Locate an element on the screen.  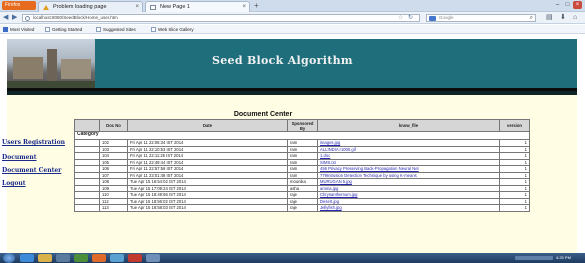
version-cell: 1 is located at coordinates (514, 208).